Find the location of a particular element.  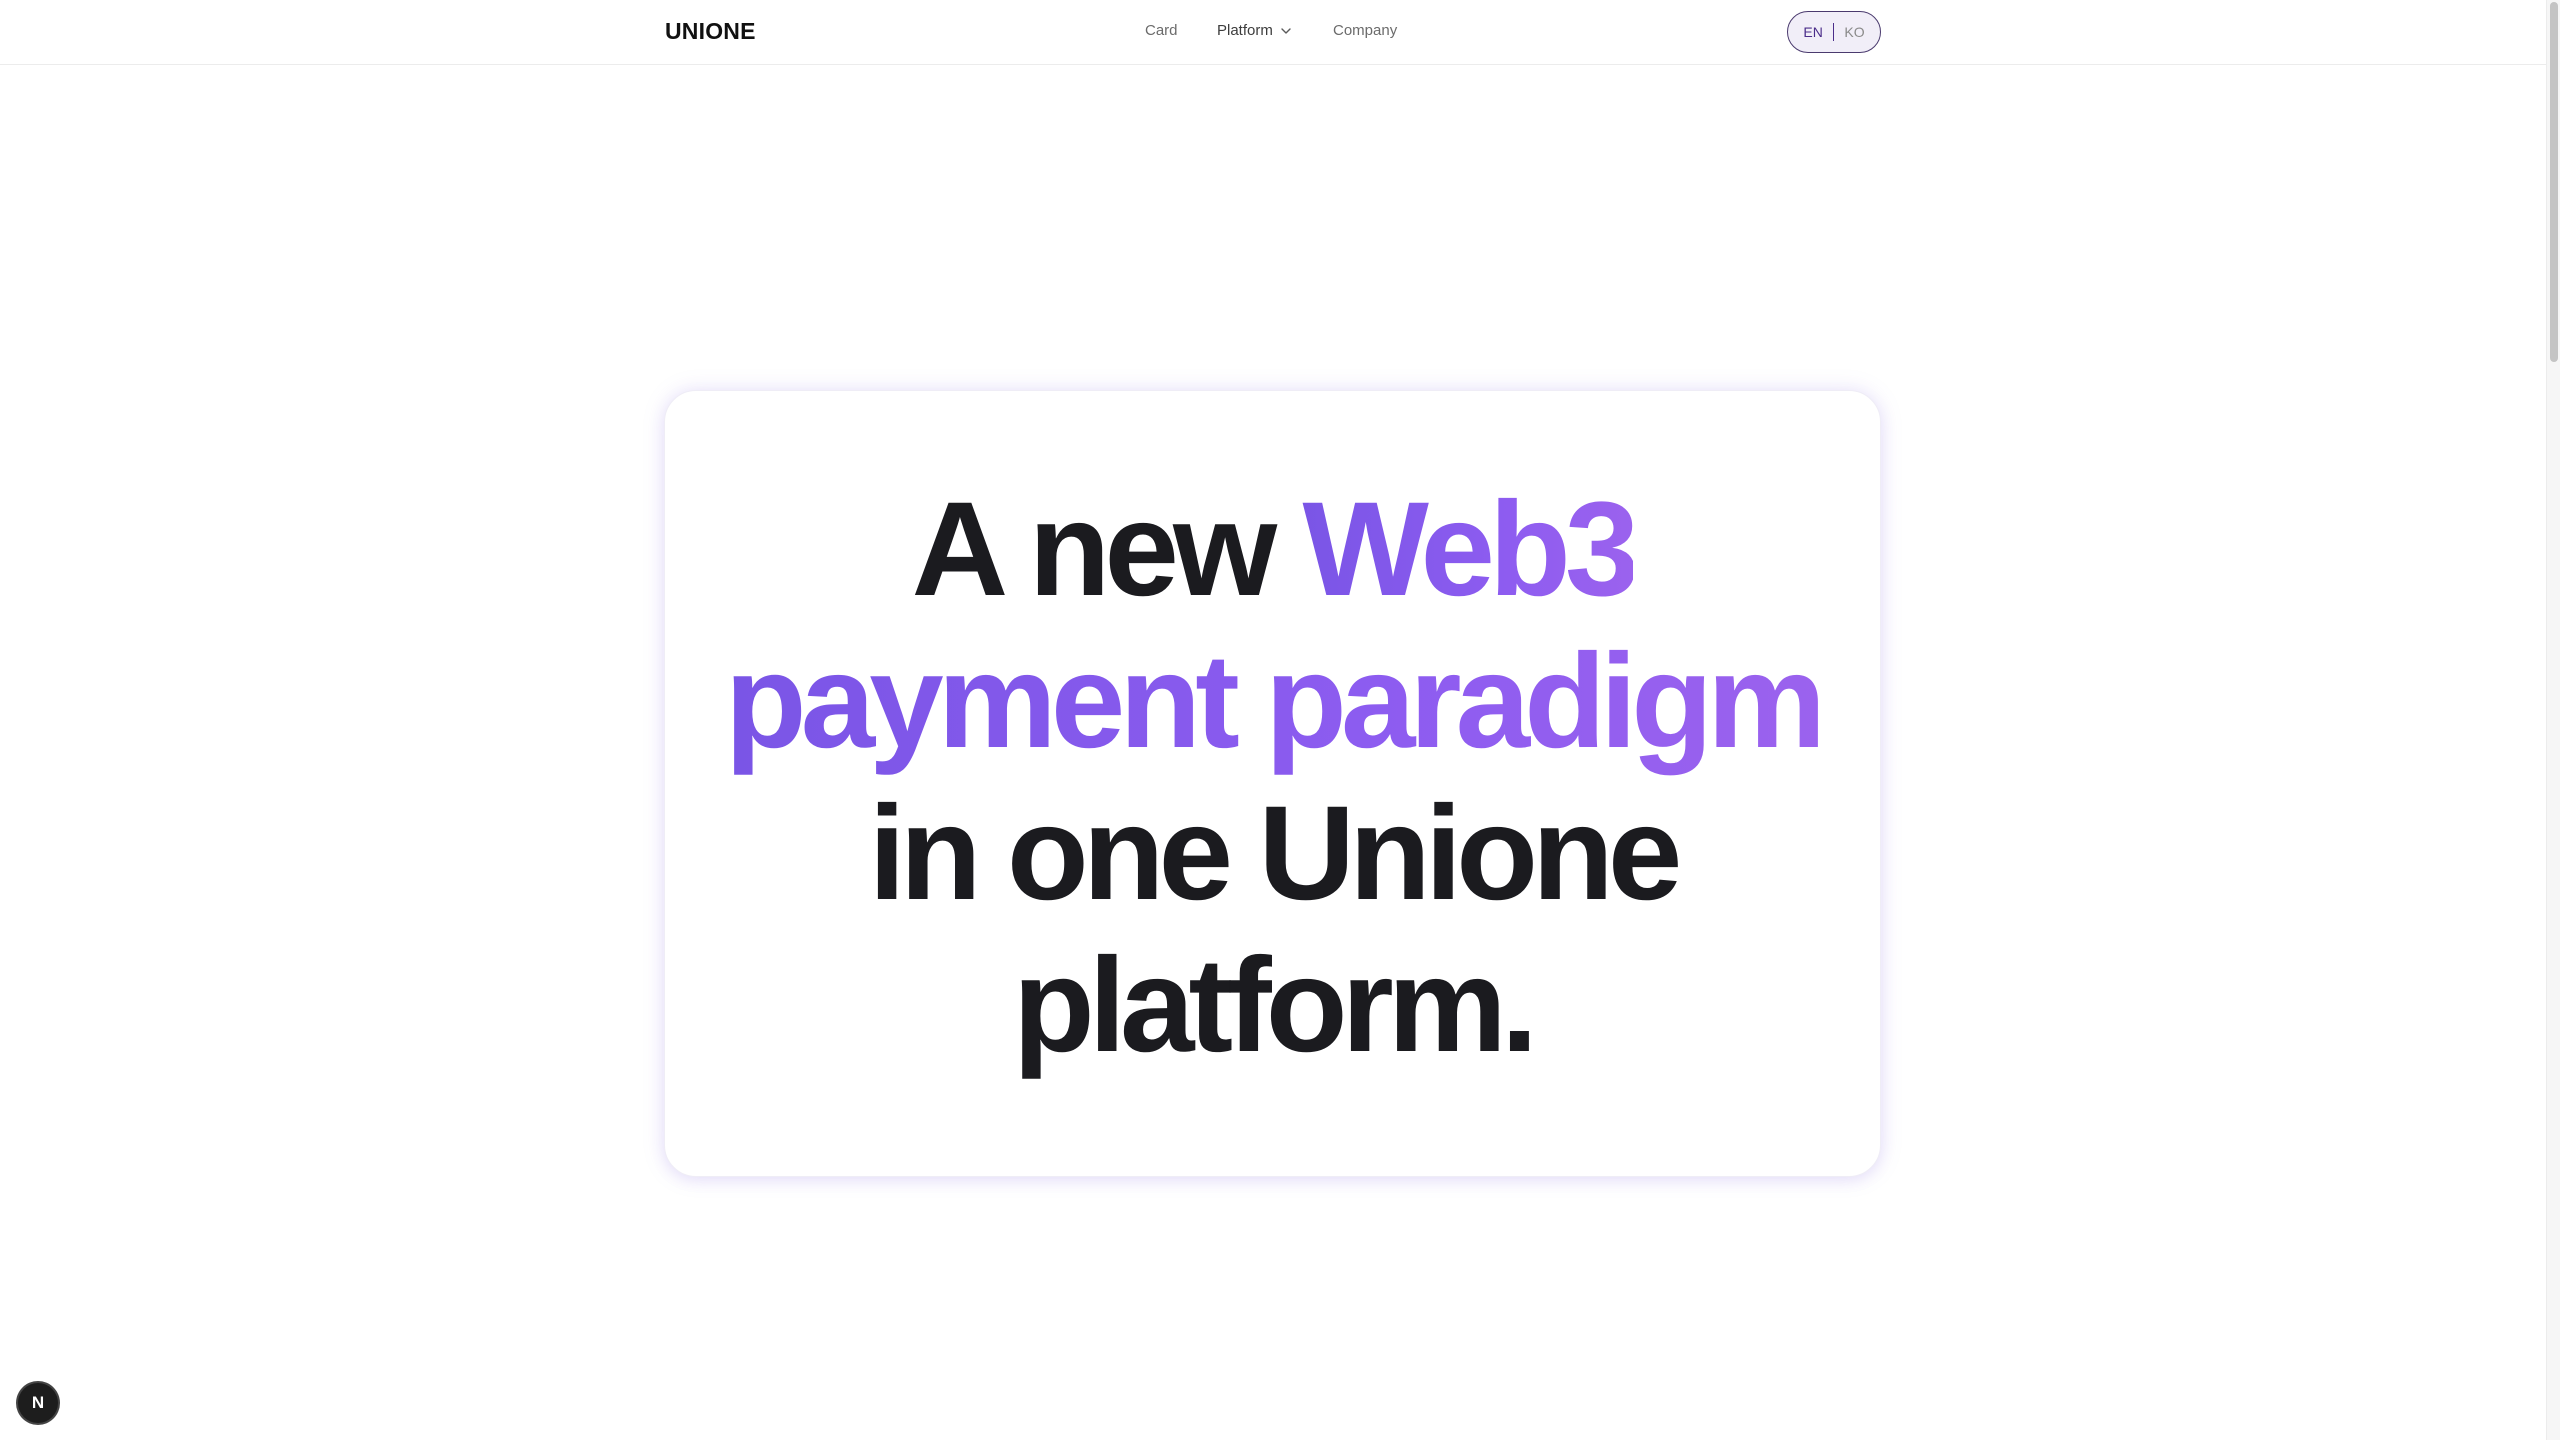

lang-divider is located at coordinates (1833, 32).